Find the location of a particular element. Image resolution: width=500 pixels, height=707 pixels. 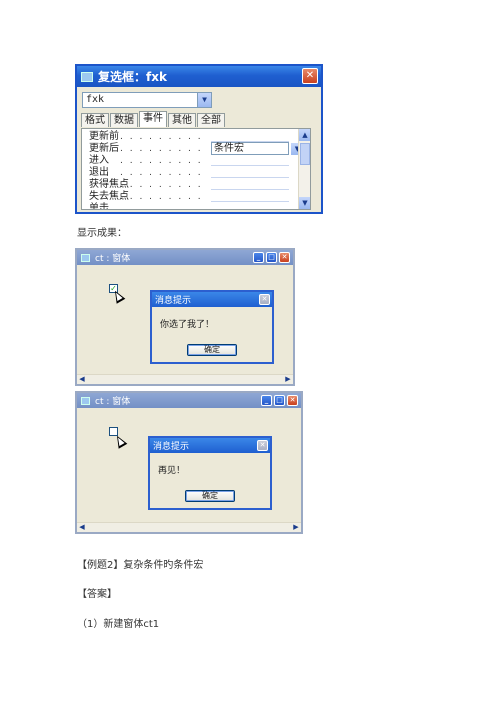

message-text: 再见！ is located at coordinates (172, 471).